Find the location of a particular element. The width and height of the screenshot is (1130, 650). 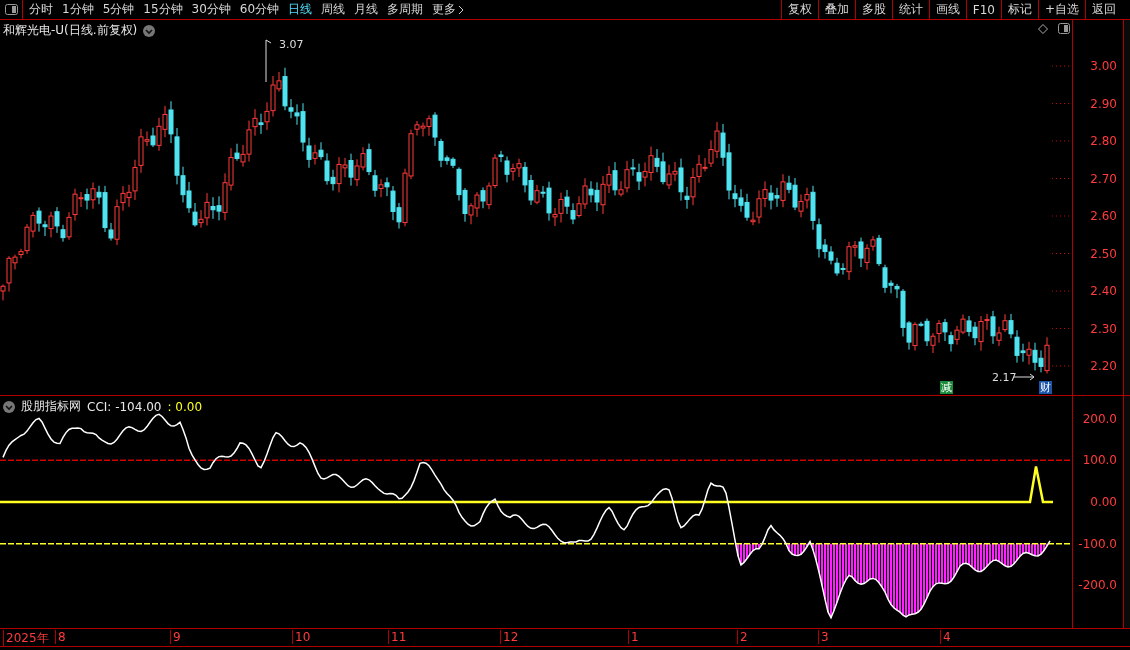

period-tab: 月线 is located at coordinates (366, 9).